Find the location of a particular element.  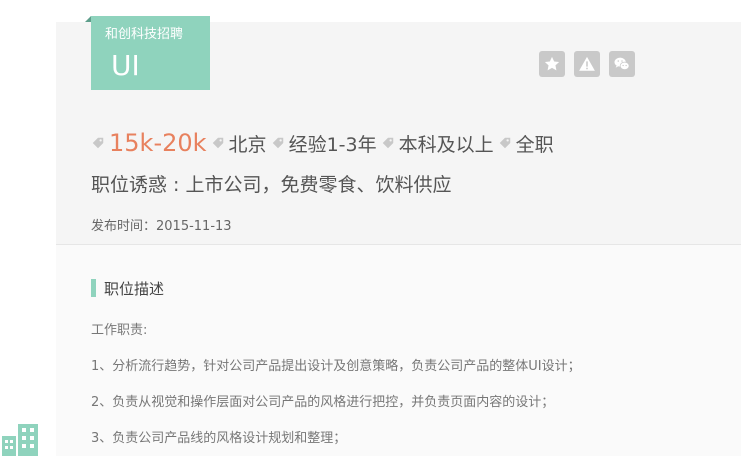

education-item: 本科及以上 is located at coordinates (437, 143).